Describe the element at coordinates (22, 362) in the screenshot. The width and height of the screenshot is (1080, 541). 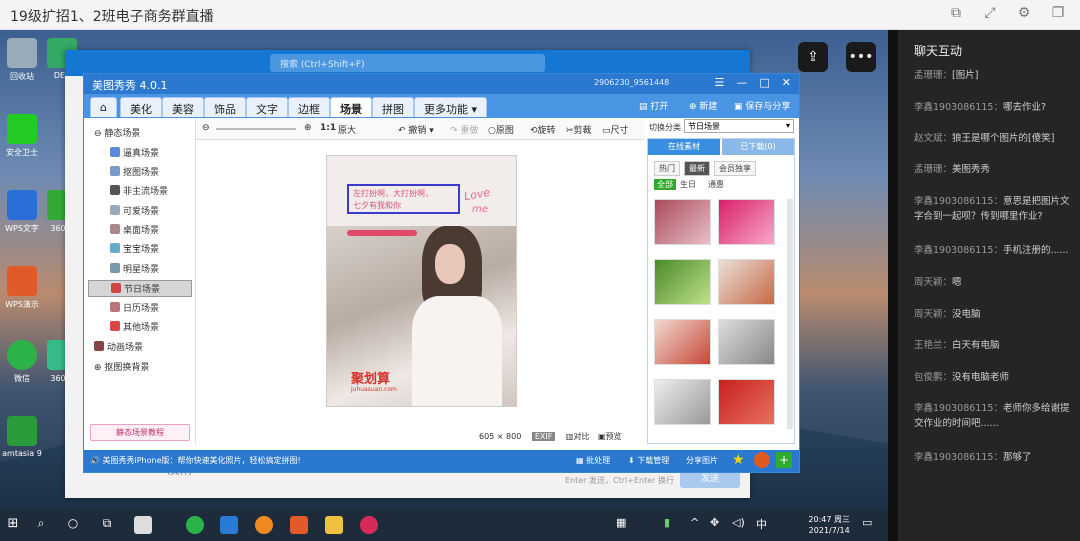
I see `desktop-icon: 微信` at that location.